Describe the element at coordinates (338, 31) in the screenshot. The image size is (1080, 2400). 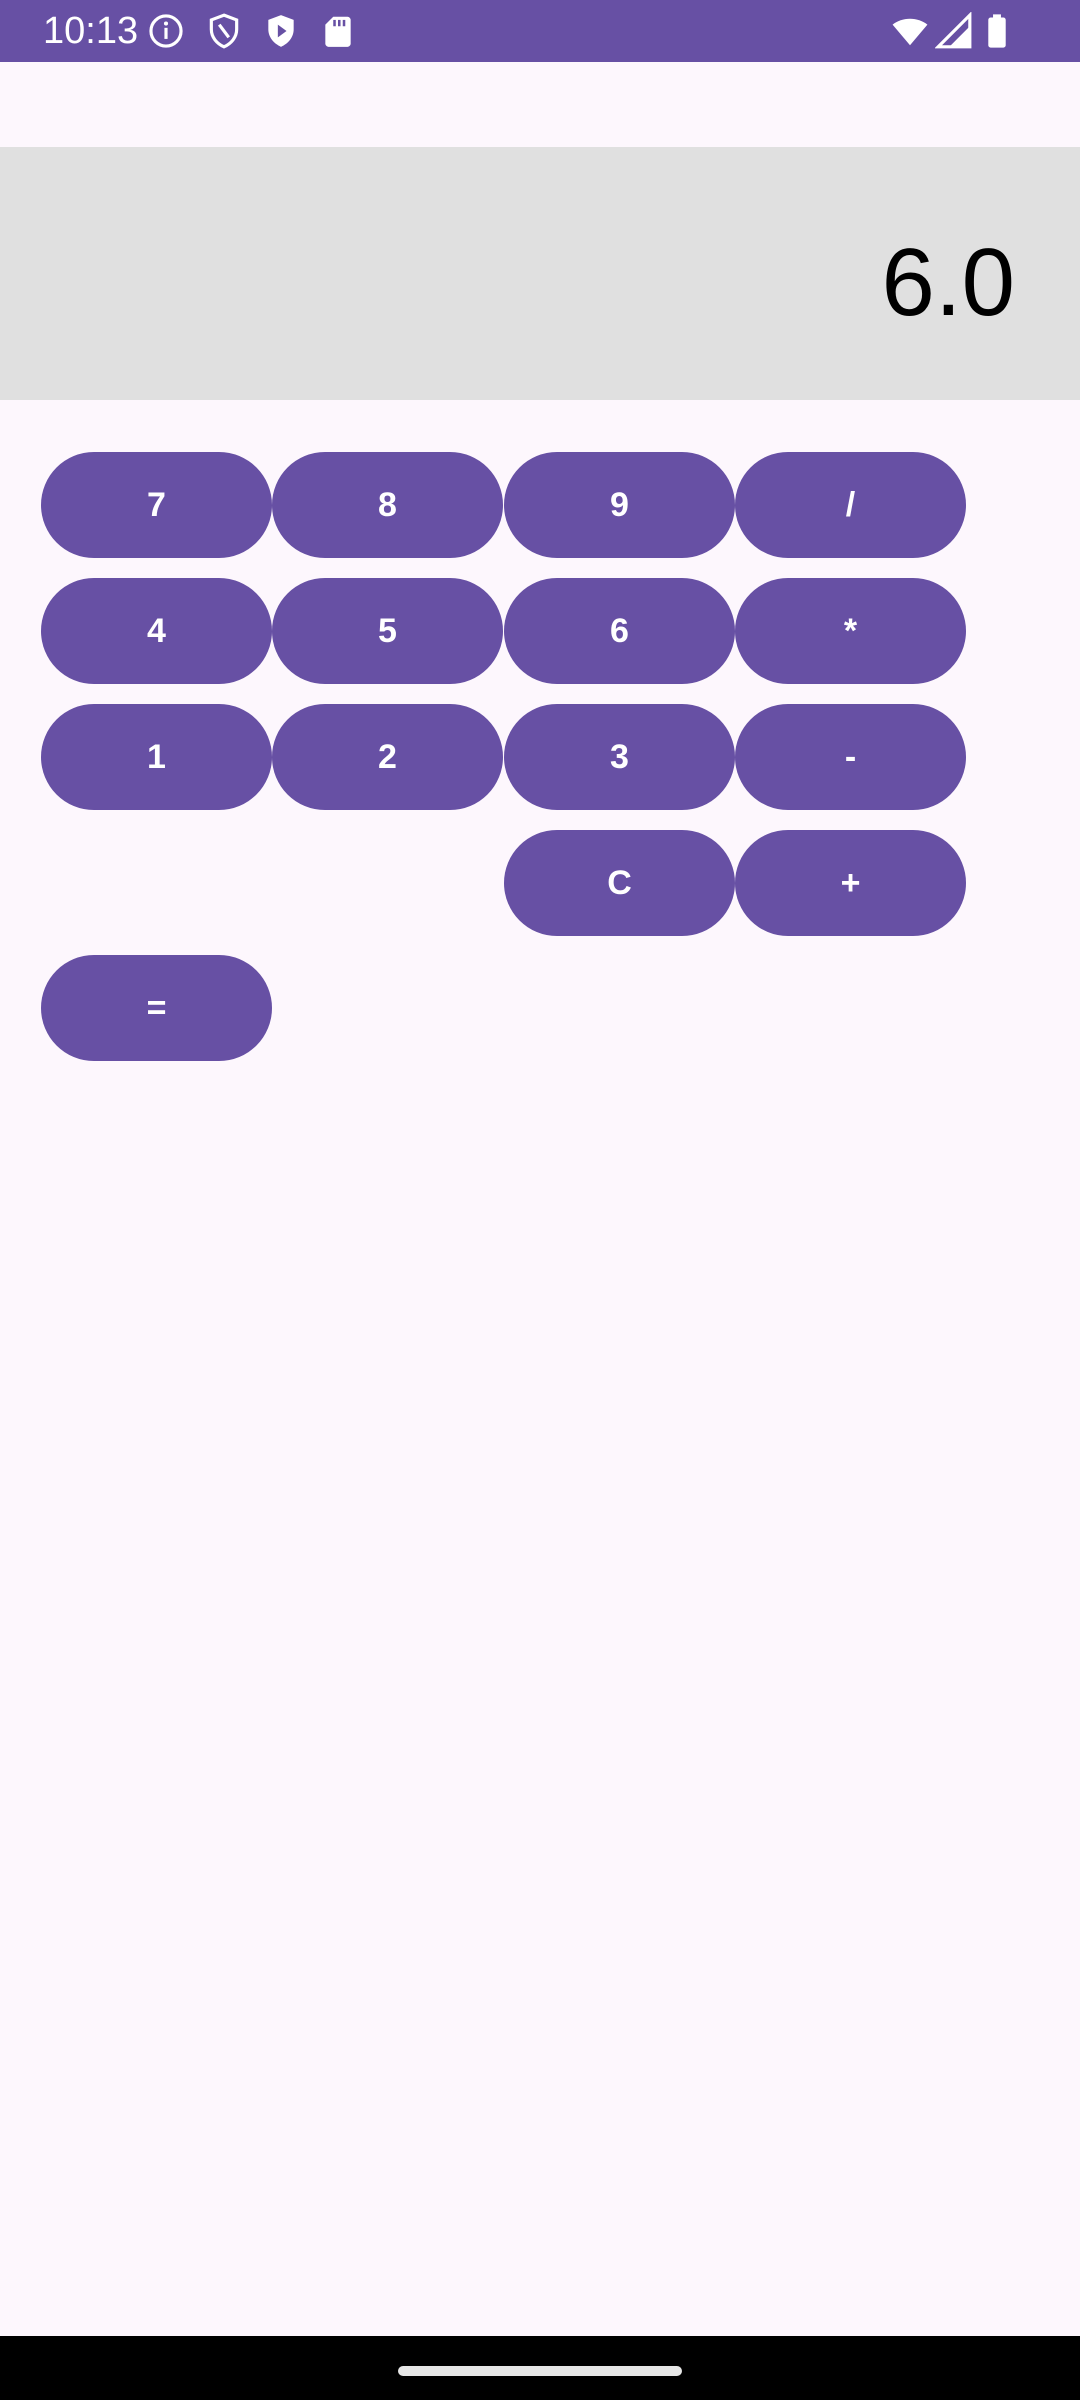
I see `sd-card-icon` at that location.